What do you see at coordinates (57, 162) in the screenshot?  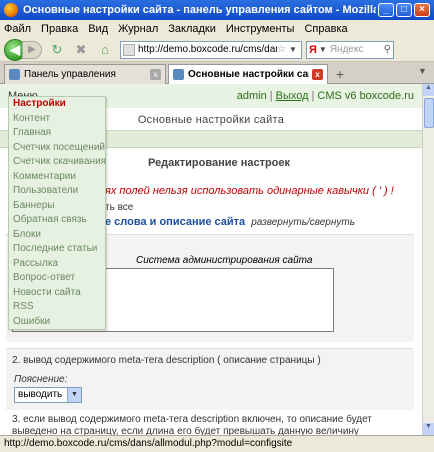 I see `menu-item-download-counter: Счетчик скачивания` at bounding box center [57, 162].